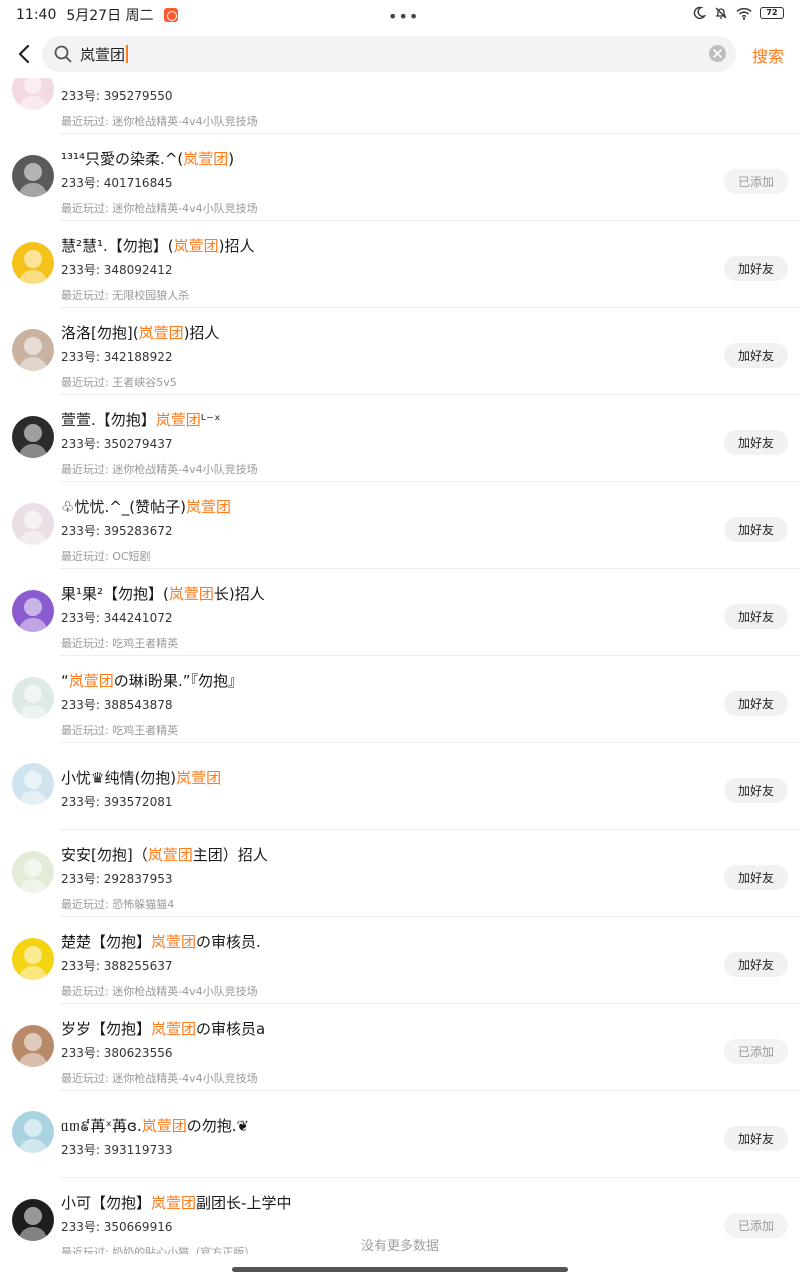  I want to click on user-name: 慧²慧¹.【勿抱】(岚萱团)招人, so click(158, 245).